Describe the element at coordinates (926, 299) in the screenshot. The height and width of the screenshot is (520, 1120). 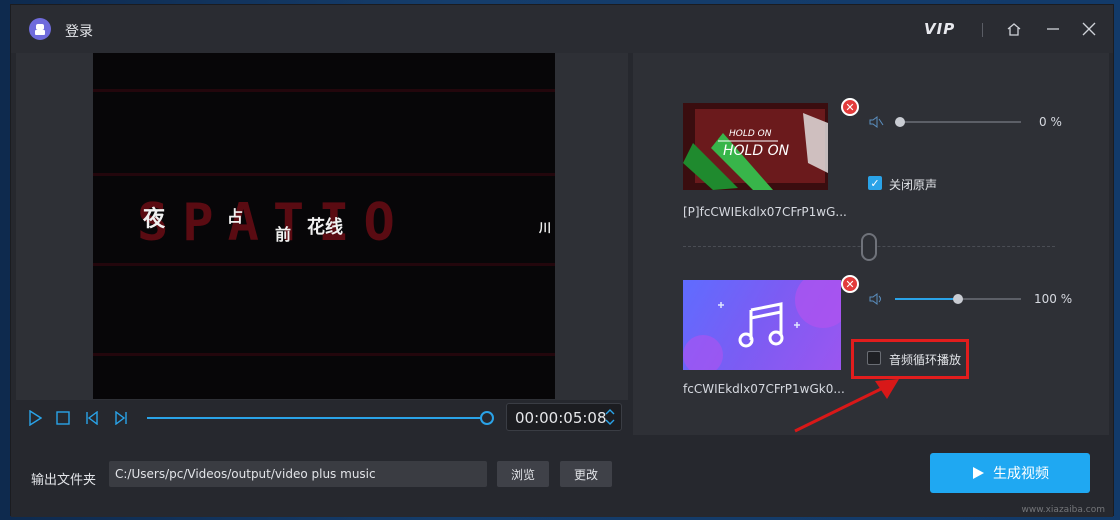
I see `audio-volume-fill` at that location.